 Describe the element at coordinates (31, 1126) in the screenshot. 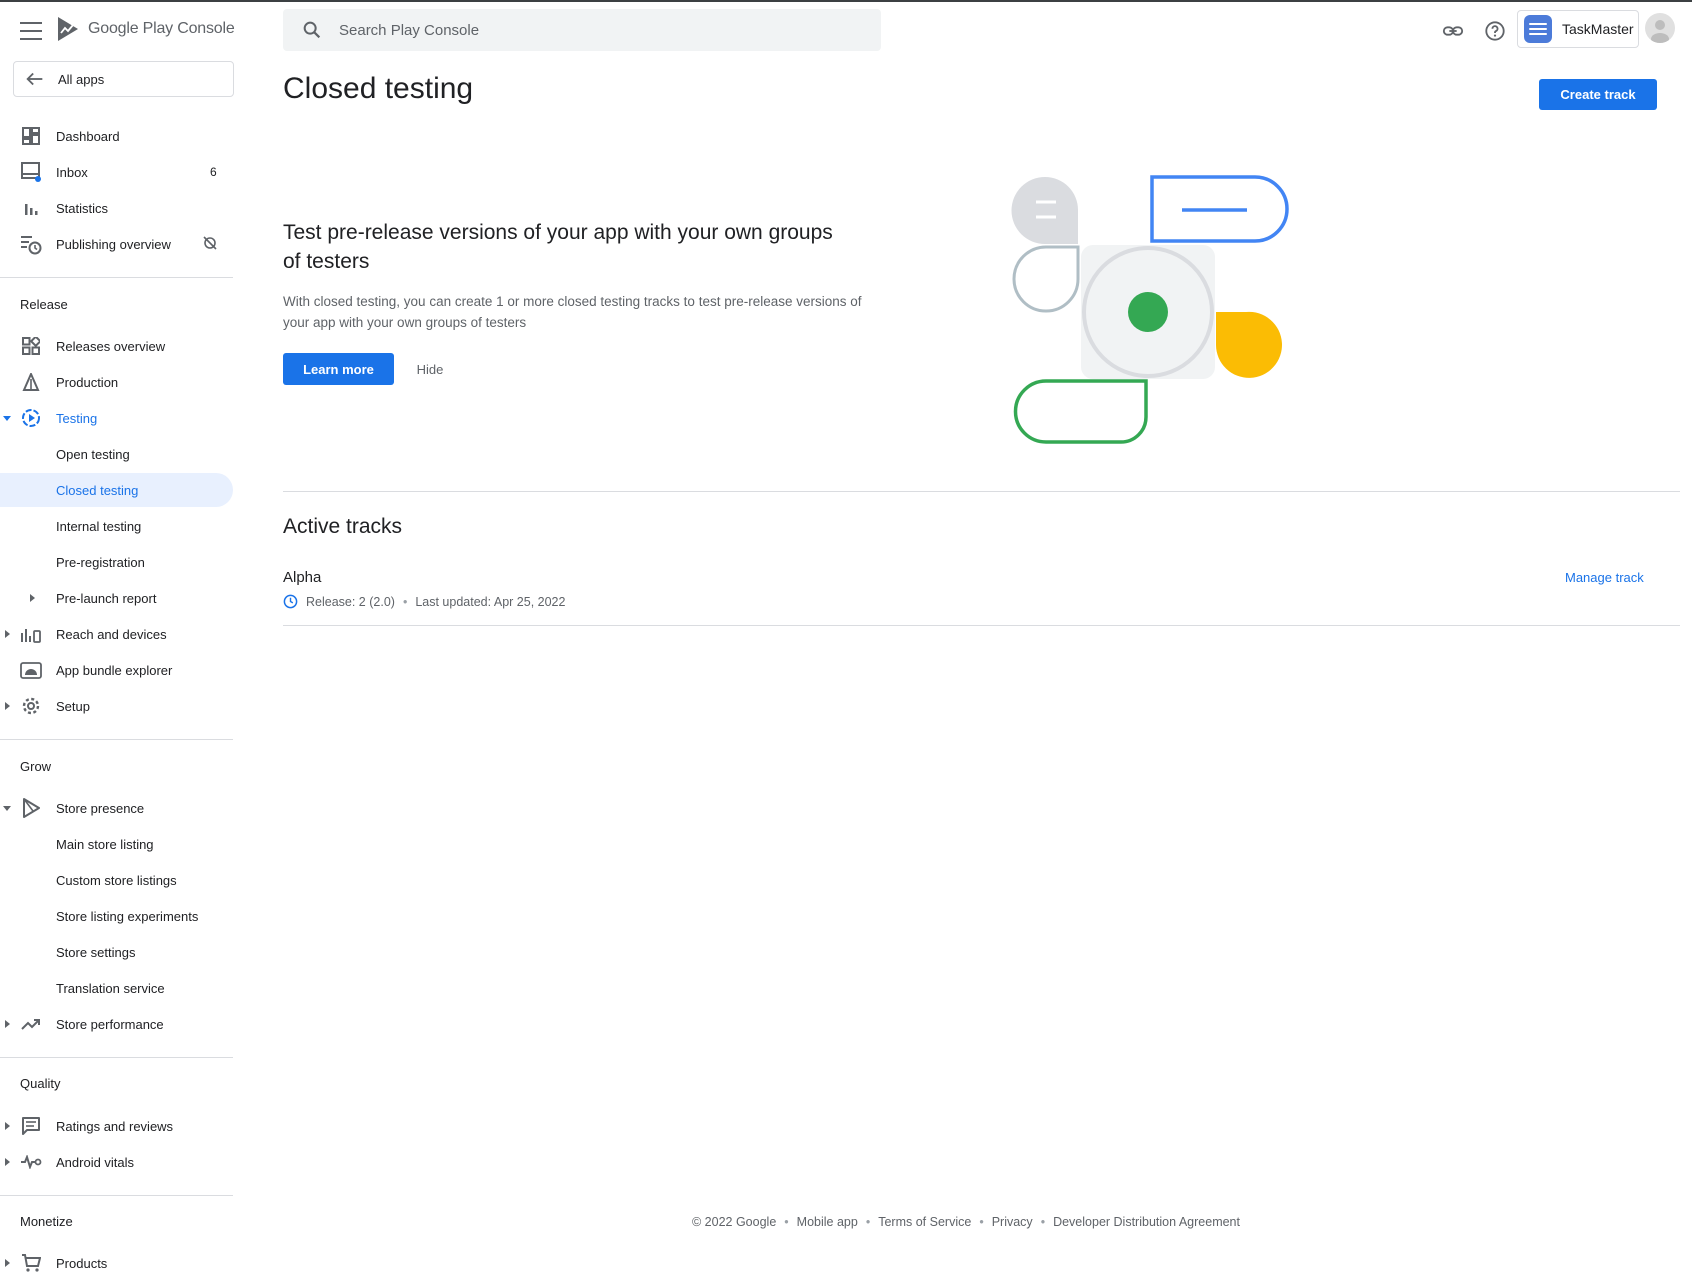

I see `reviews-icon` at that location.